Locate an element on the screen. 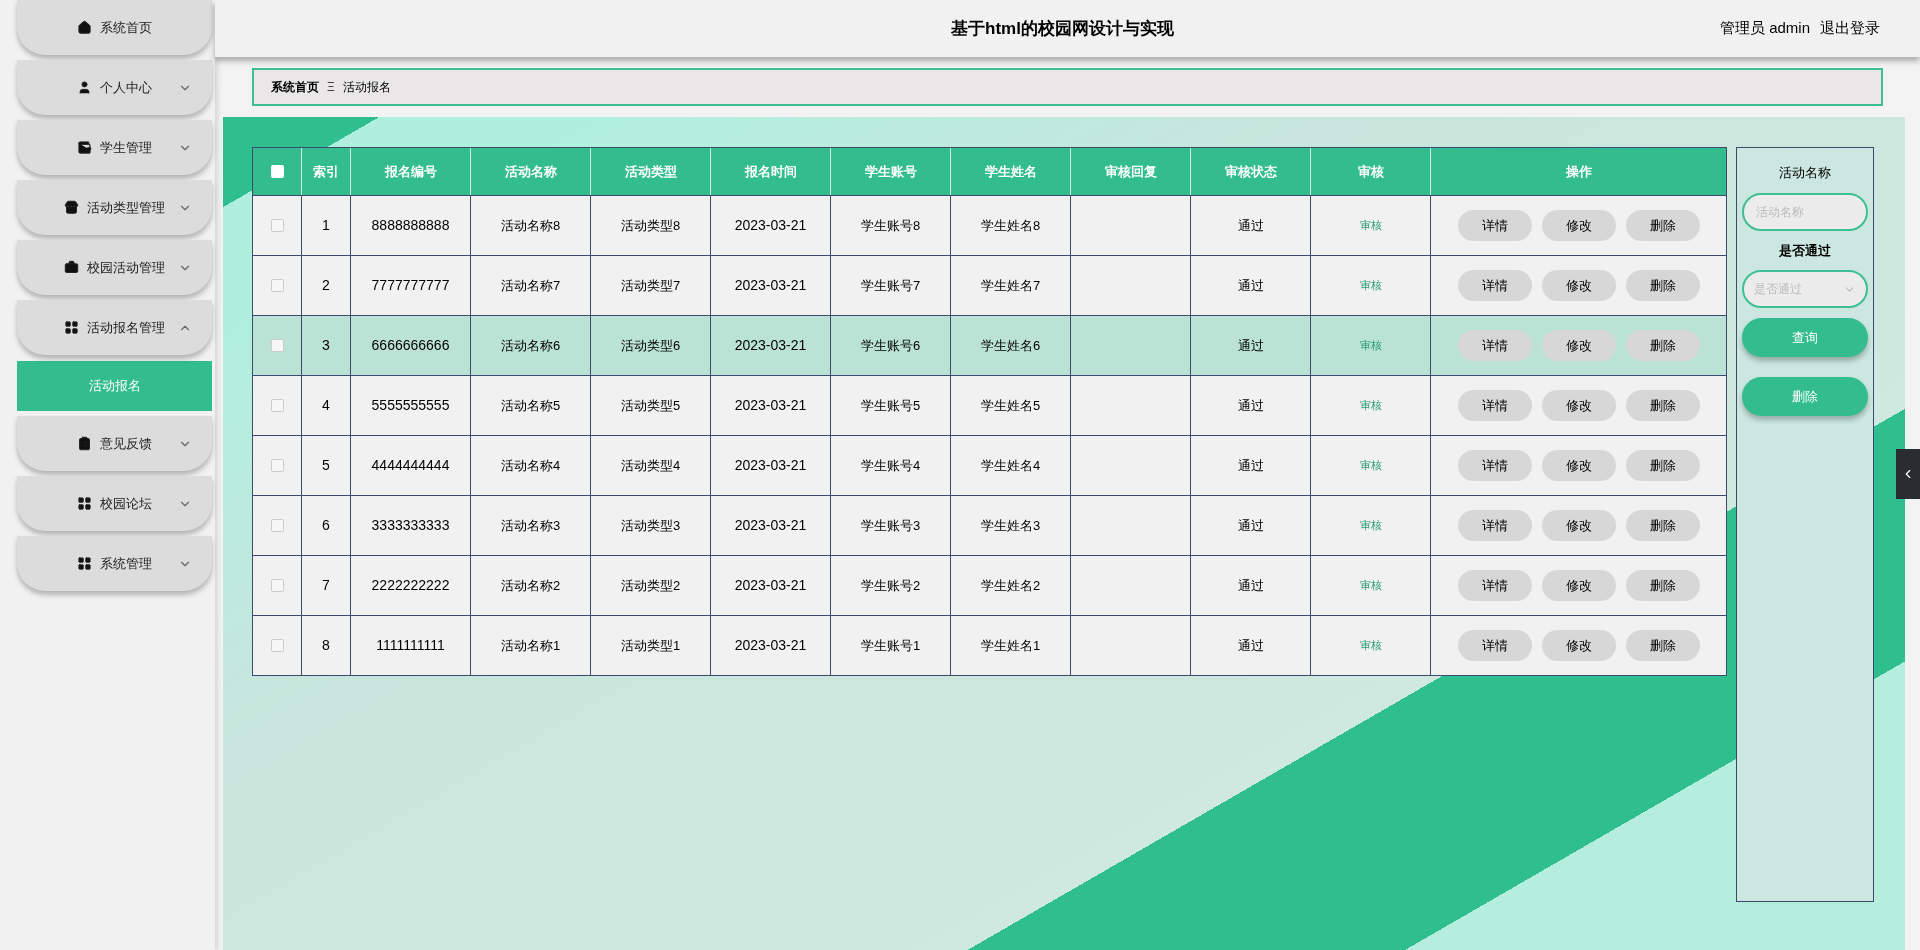 This screenshot has height=950, width=1920. clipboard-icon is located at coordinates (84, 443).